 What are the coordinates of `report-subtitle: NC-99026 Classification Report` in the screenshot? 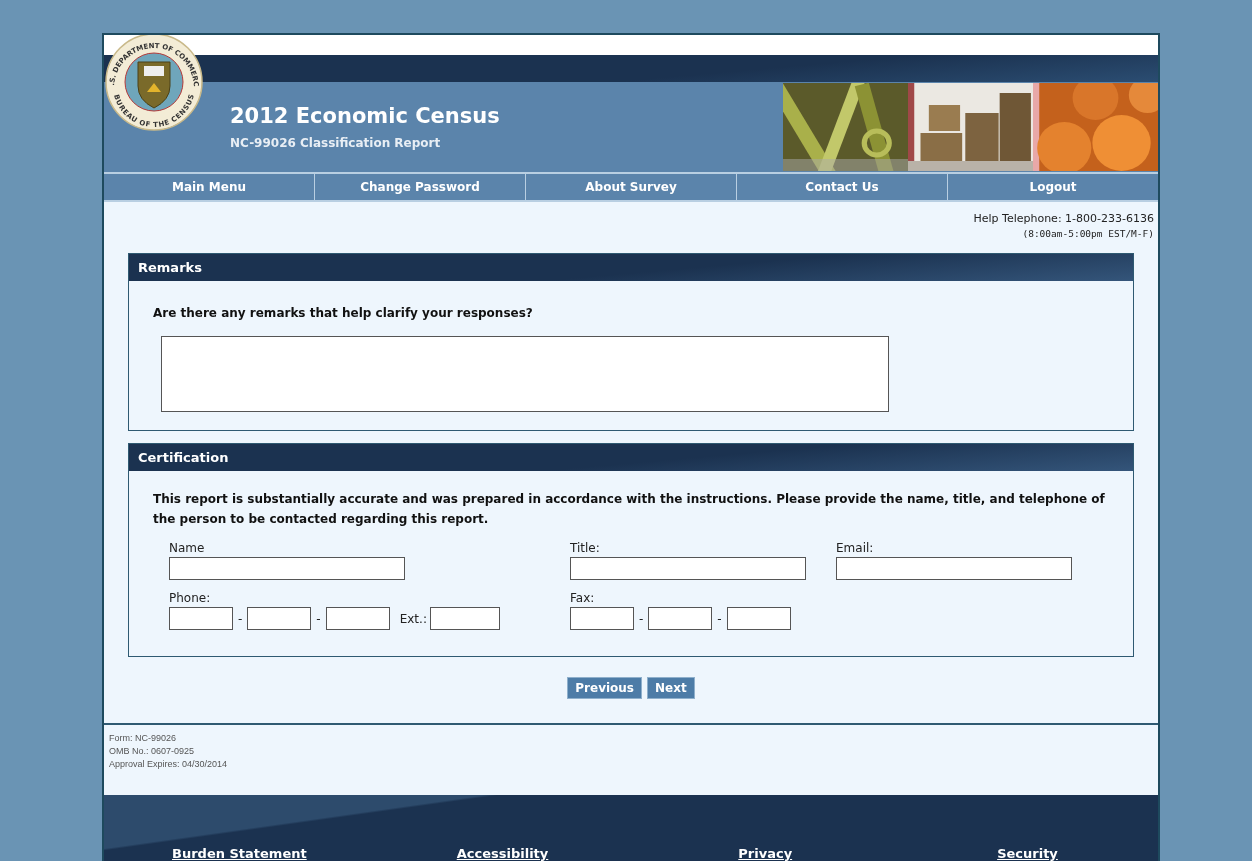 It's located at (336, 143).